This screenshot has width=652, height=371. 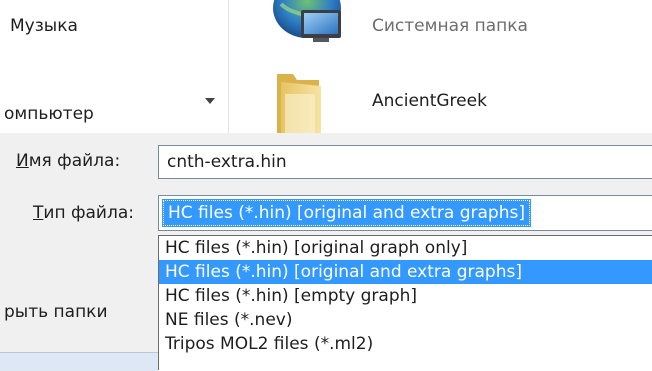 What do you see at coordinates (405, 162) in the screenshot?
I see `filename-input` at bounding box center [405, 162].